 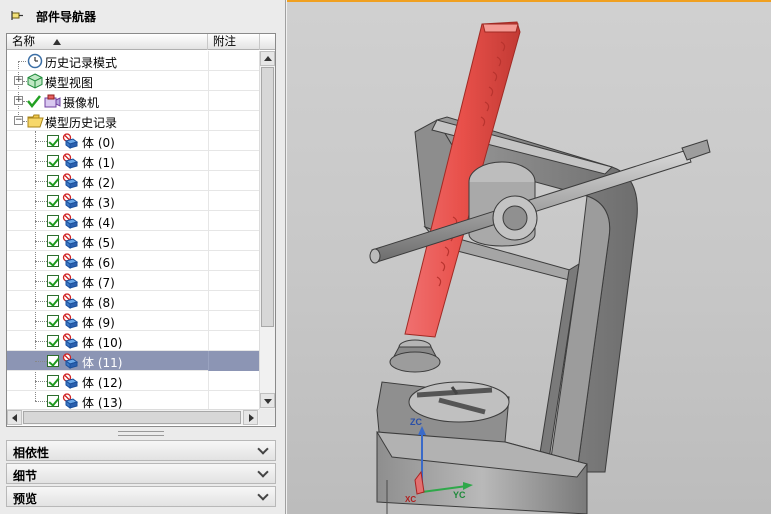 I want to click on tree-item-label: 体 (1), so click(x=98, y=163).